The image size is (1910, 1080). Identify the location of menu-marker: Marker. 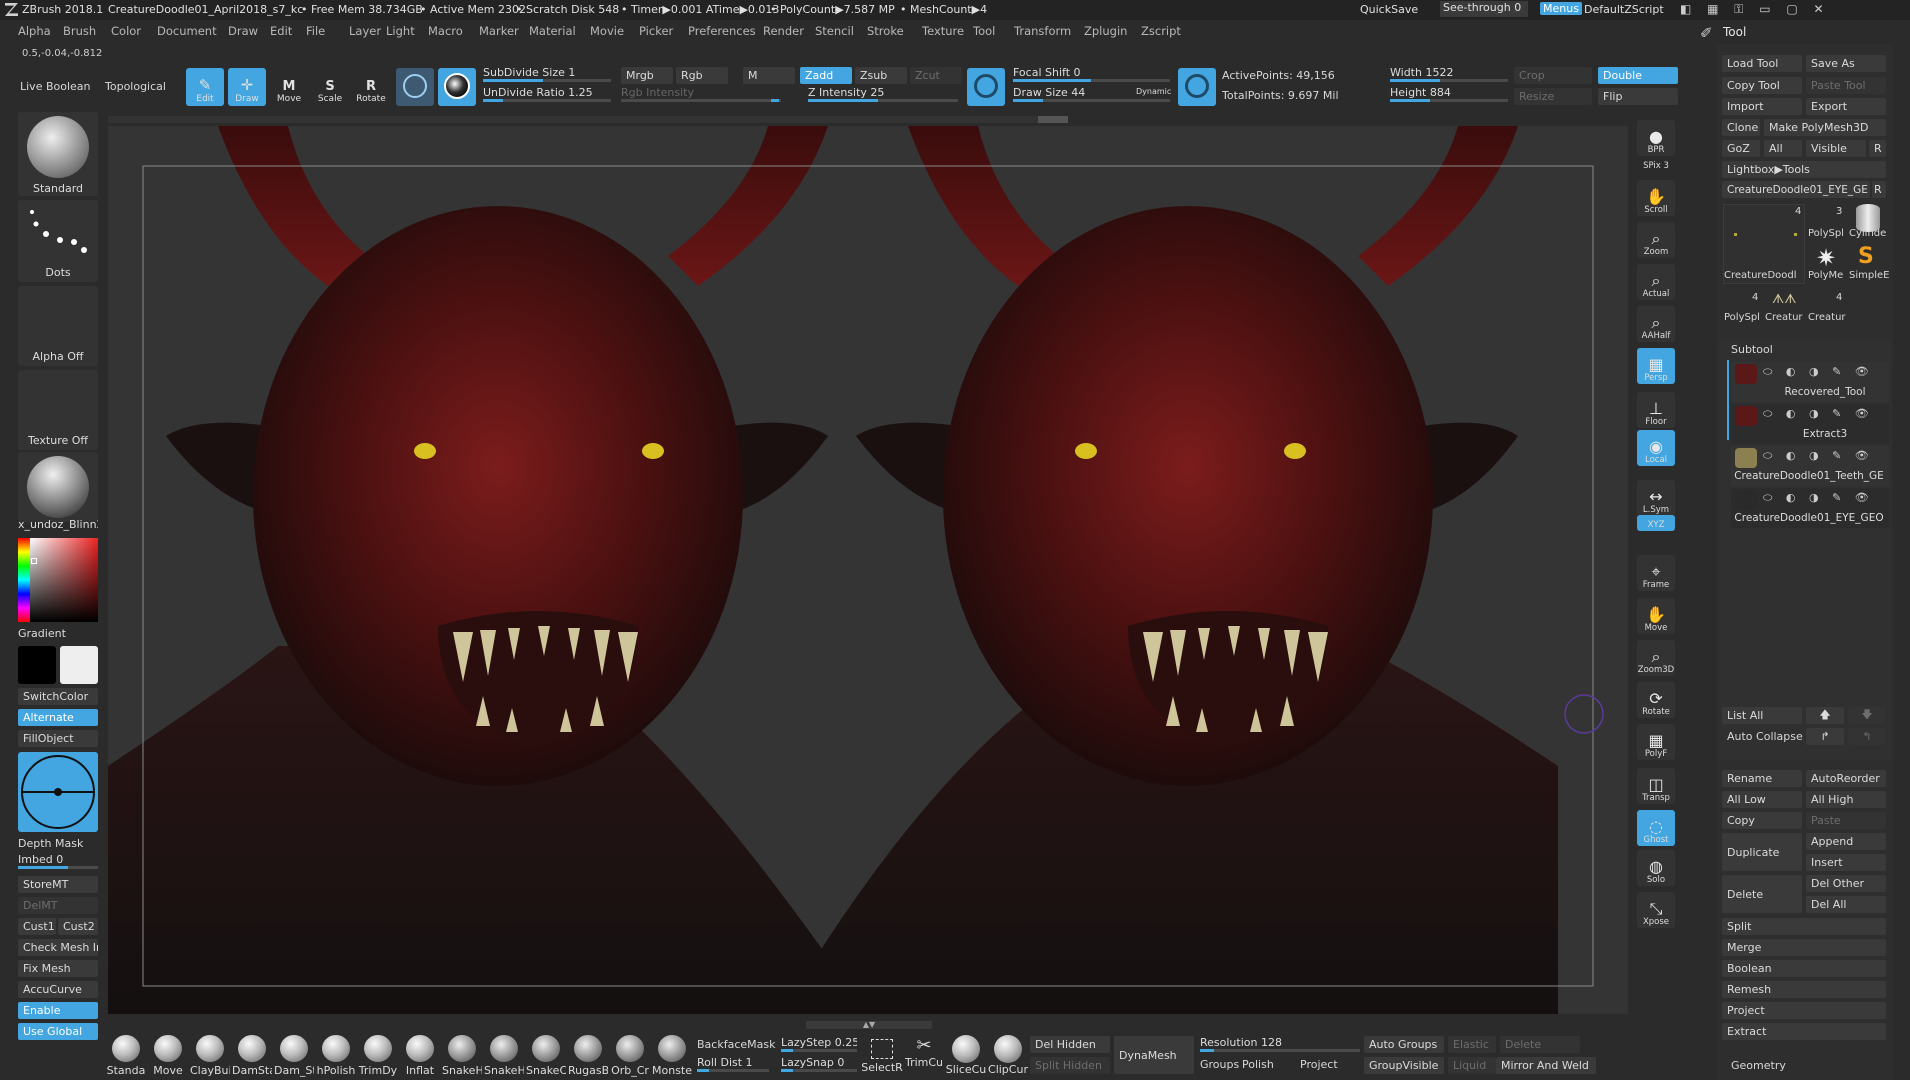
(499, 31).